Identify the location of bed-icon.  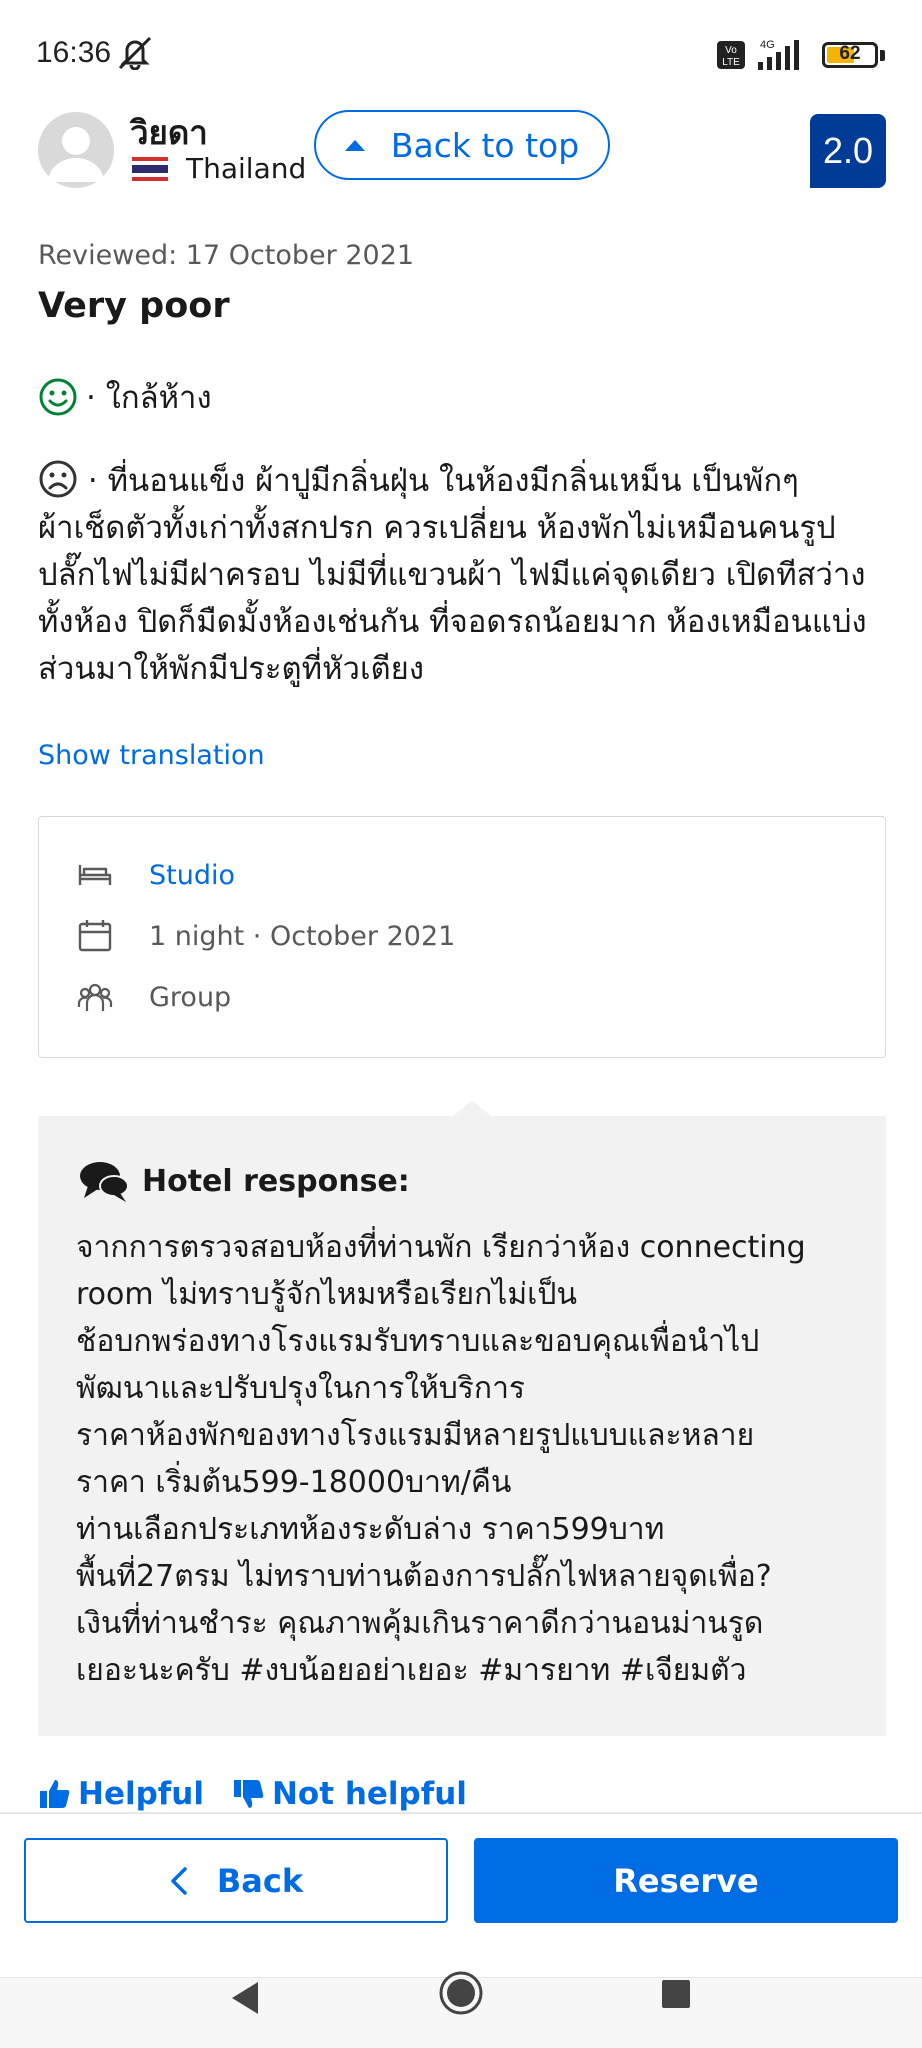
(95, 875).